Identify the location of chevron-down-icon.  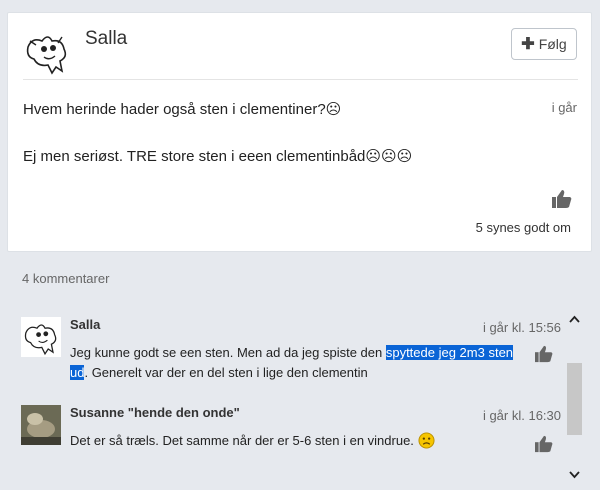
(574, 475).